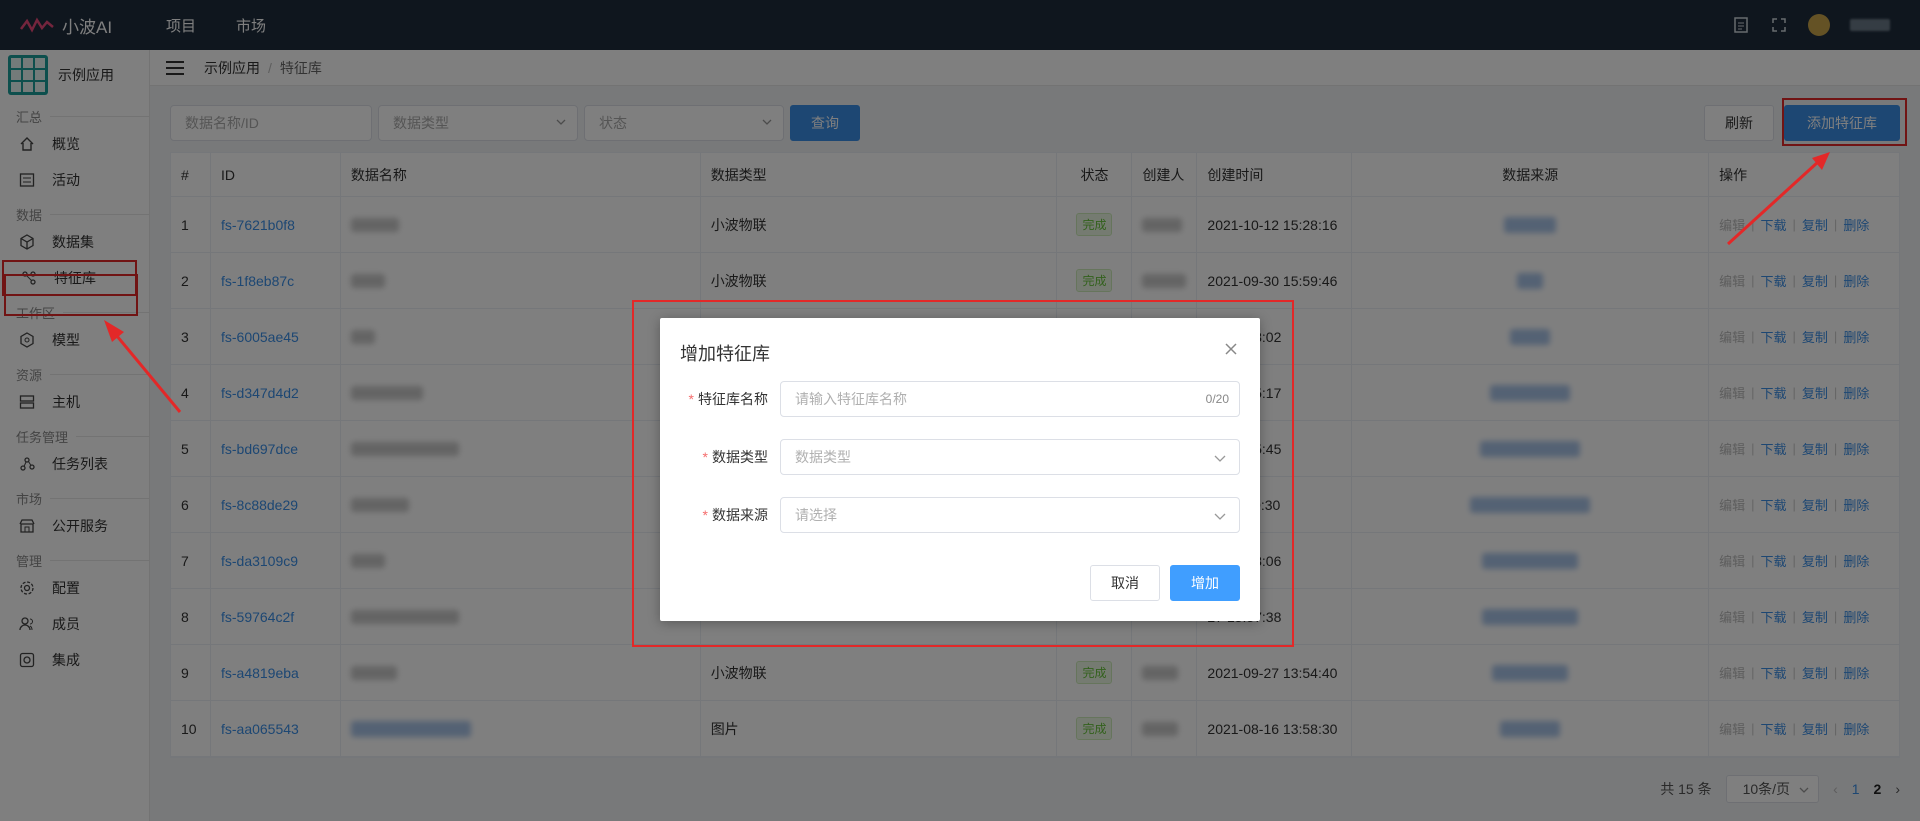 The width and height of the screenshot is (1920, 821). I want to click on field-label: * 数据类型, so click(730, 457).